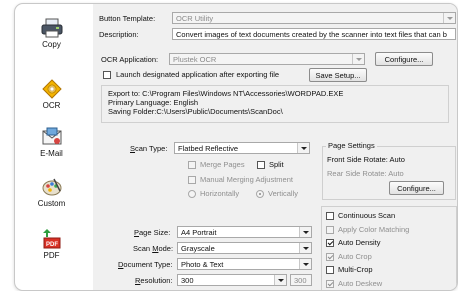 The height and width of the screenshot is (291, 458). Describe the element at coordinates (52, 239) in the screenshot. I see `pdf-icon: PDF` at that location.